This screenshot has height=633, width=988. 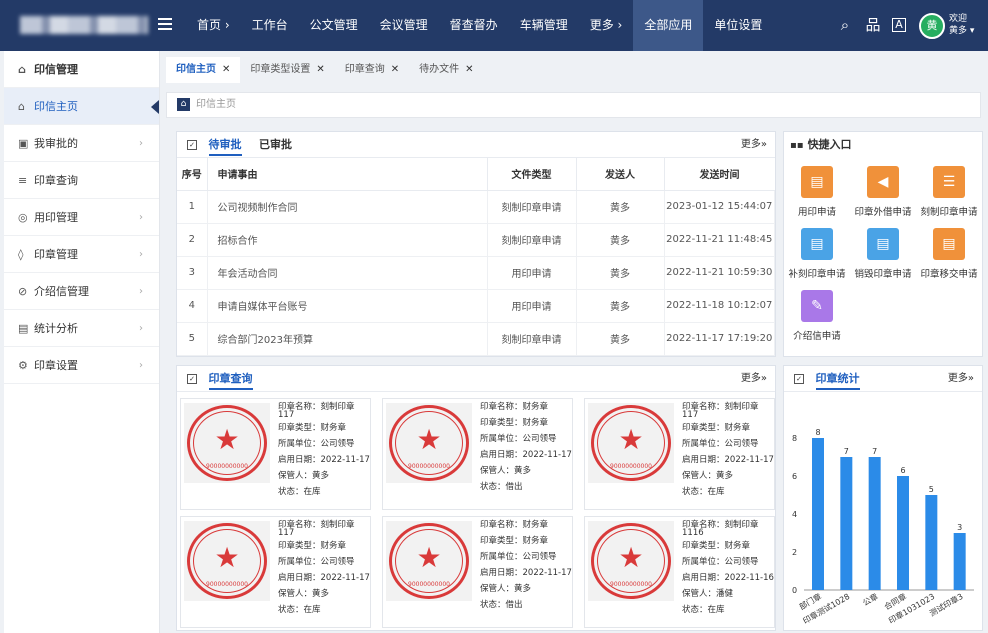 What do you see at coordinates (404, 25) in the screenshot?
I see `nav-meetings: 会议管理` at bounding box center [404, 25].